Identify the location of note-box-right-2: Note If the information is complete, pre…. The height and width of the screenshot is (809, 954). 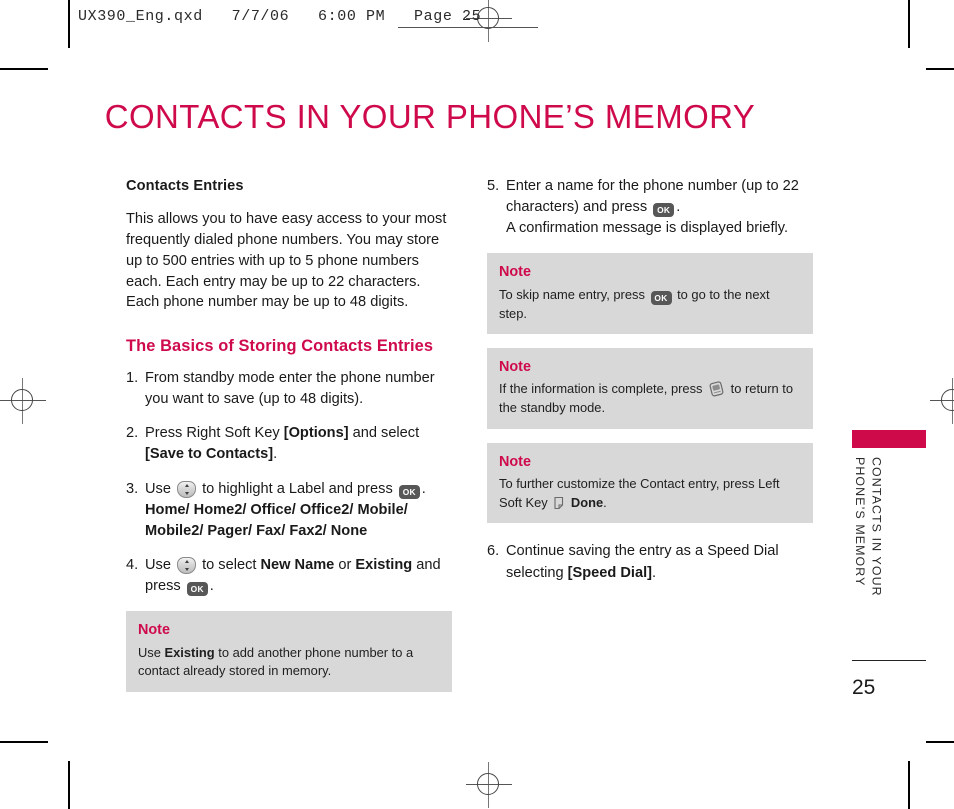
(650, 388).